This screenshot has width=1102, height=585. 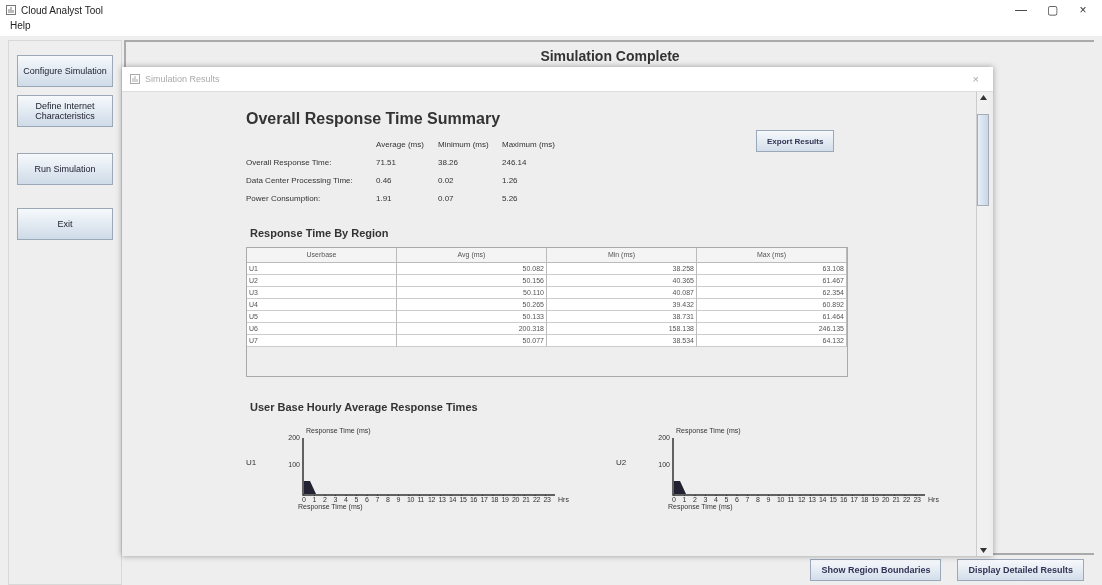 What do you see at coordinates (982, 324) in the screenshot?
I see `scrollbar` at bounding box center [982, 324].